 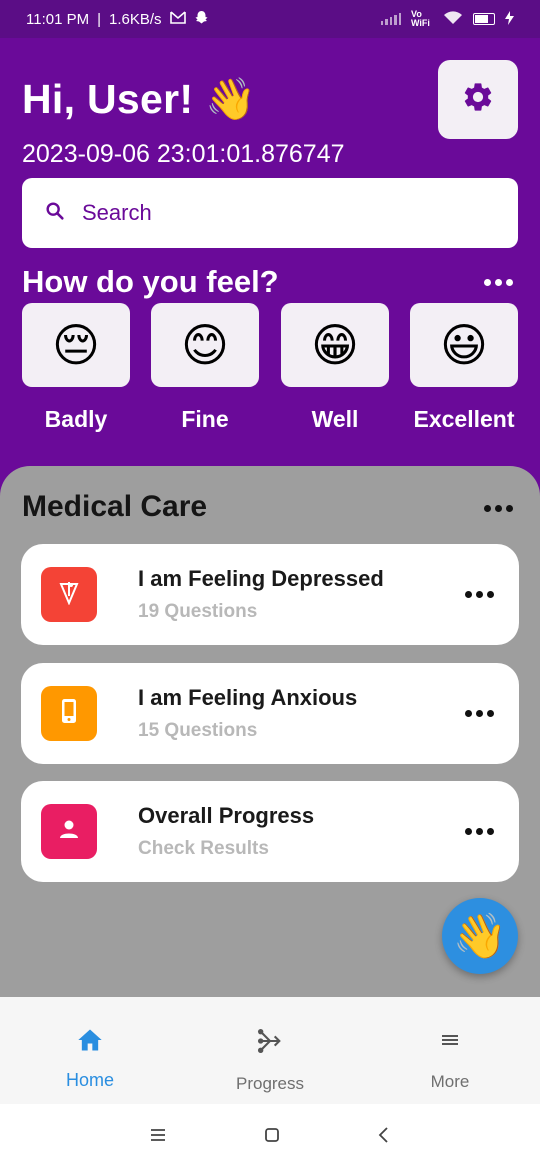 I want to click on search-input, so click(x=282, y=213).